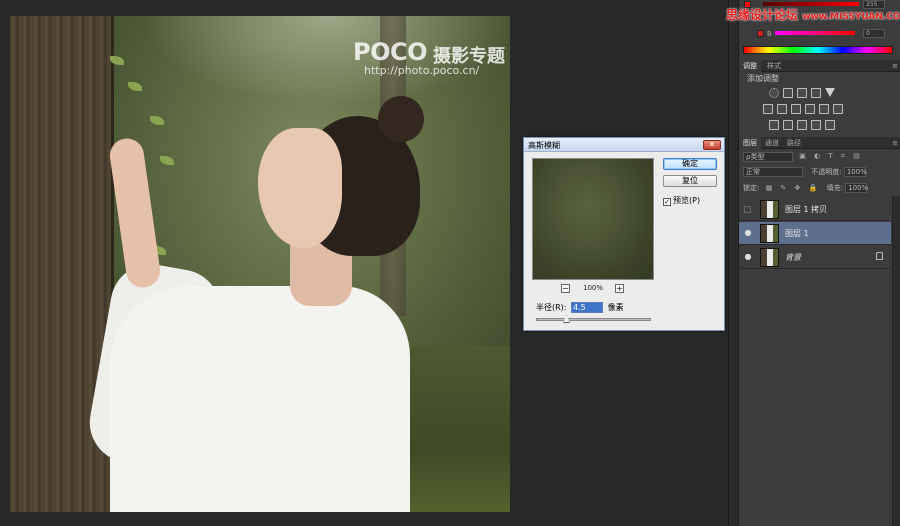 The image size is (900, 526). Describe the element at coordinates (135, 213) in the screenshot. I see `arm` at that location.